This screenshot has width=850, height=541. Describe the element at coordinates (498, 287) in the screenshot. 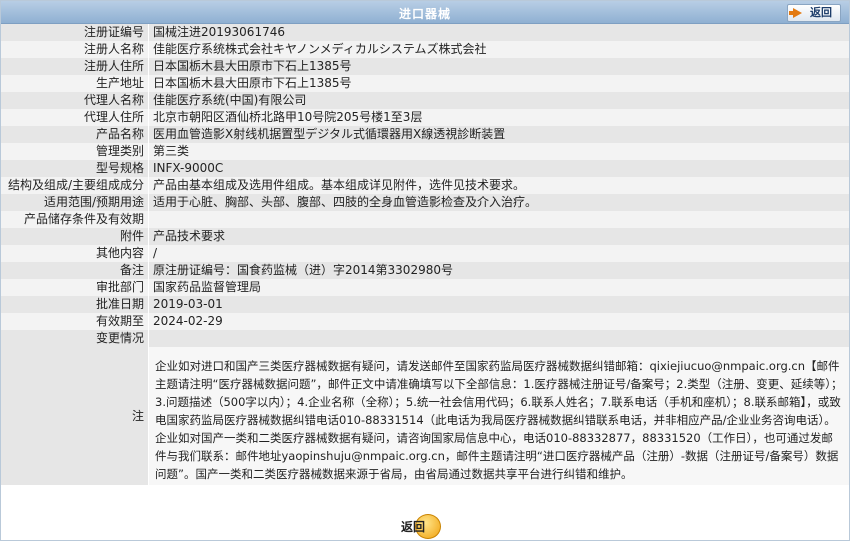

I see `row-value: 国家药品监督管理局` at that location.